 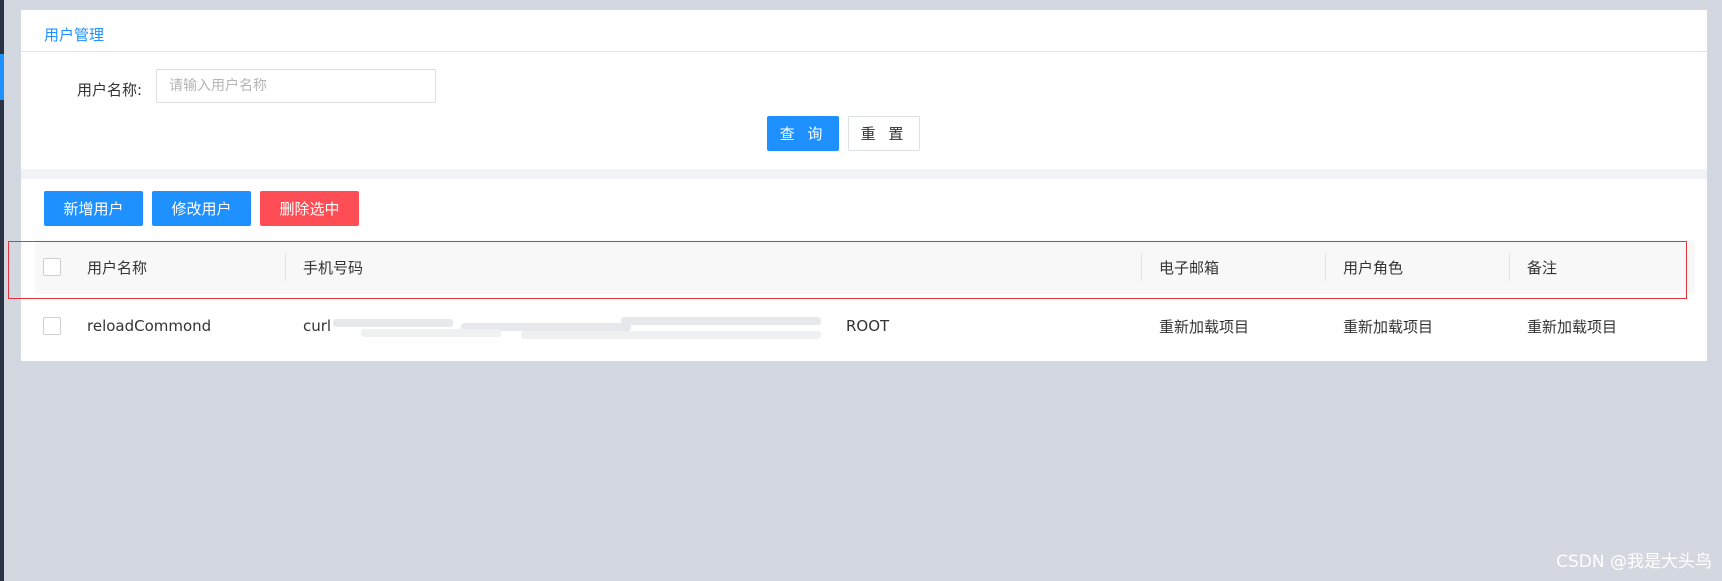 I want to click on cell-phone-suffix: ROOT, so click(x=868, y=326).